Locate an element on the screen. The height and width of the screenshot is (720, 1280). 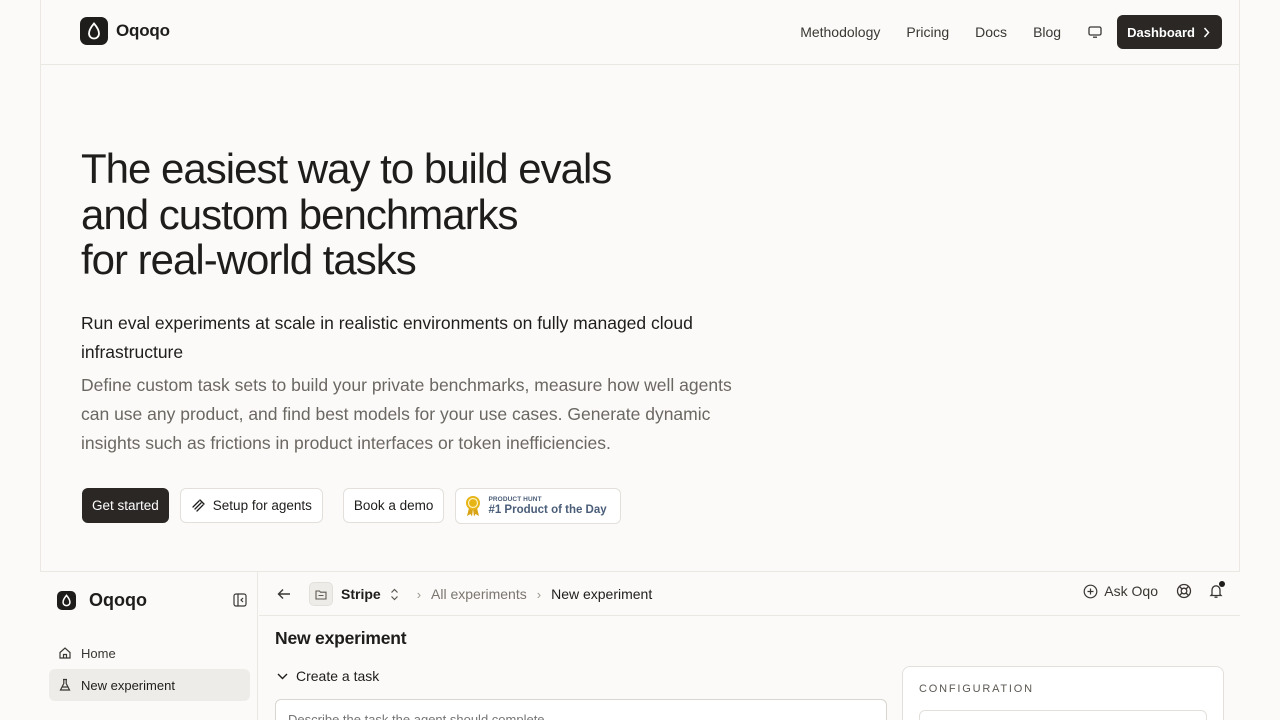
sidebar-item-home: Home is located at coordinates (149, 653).